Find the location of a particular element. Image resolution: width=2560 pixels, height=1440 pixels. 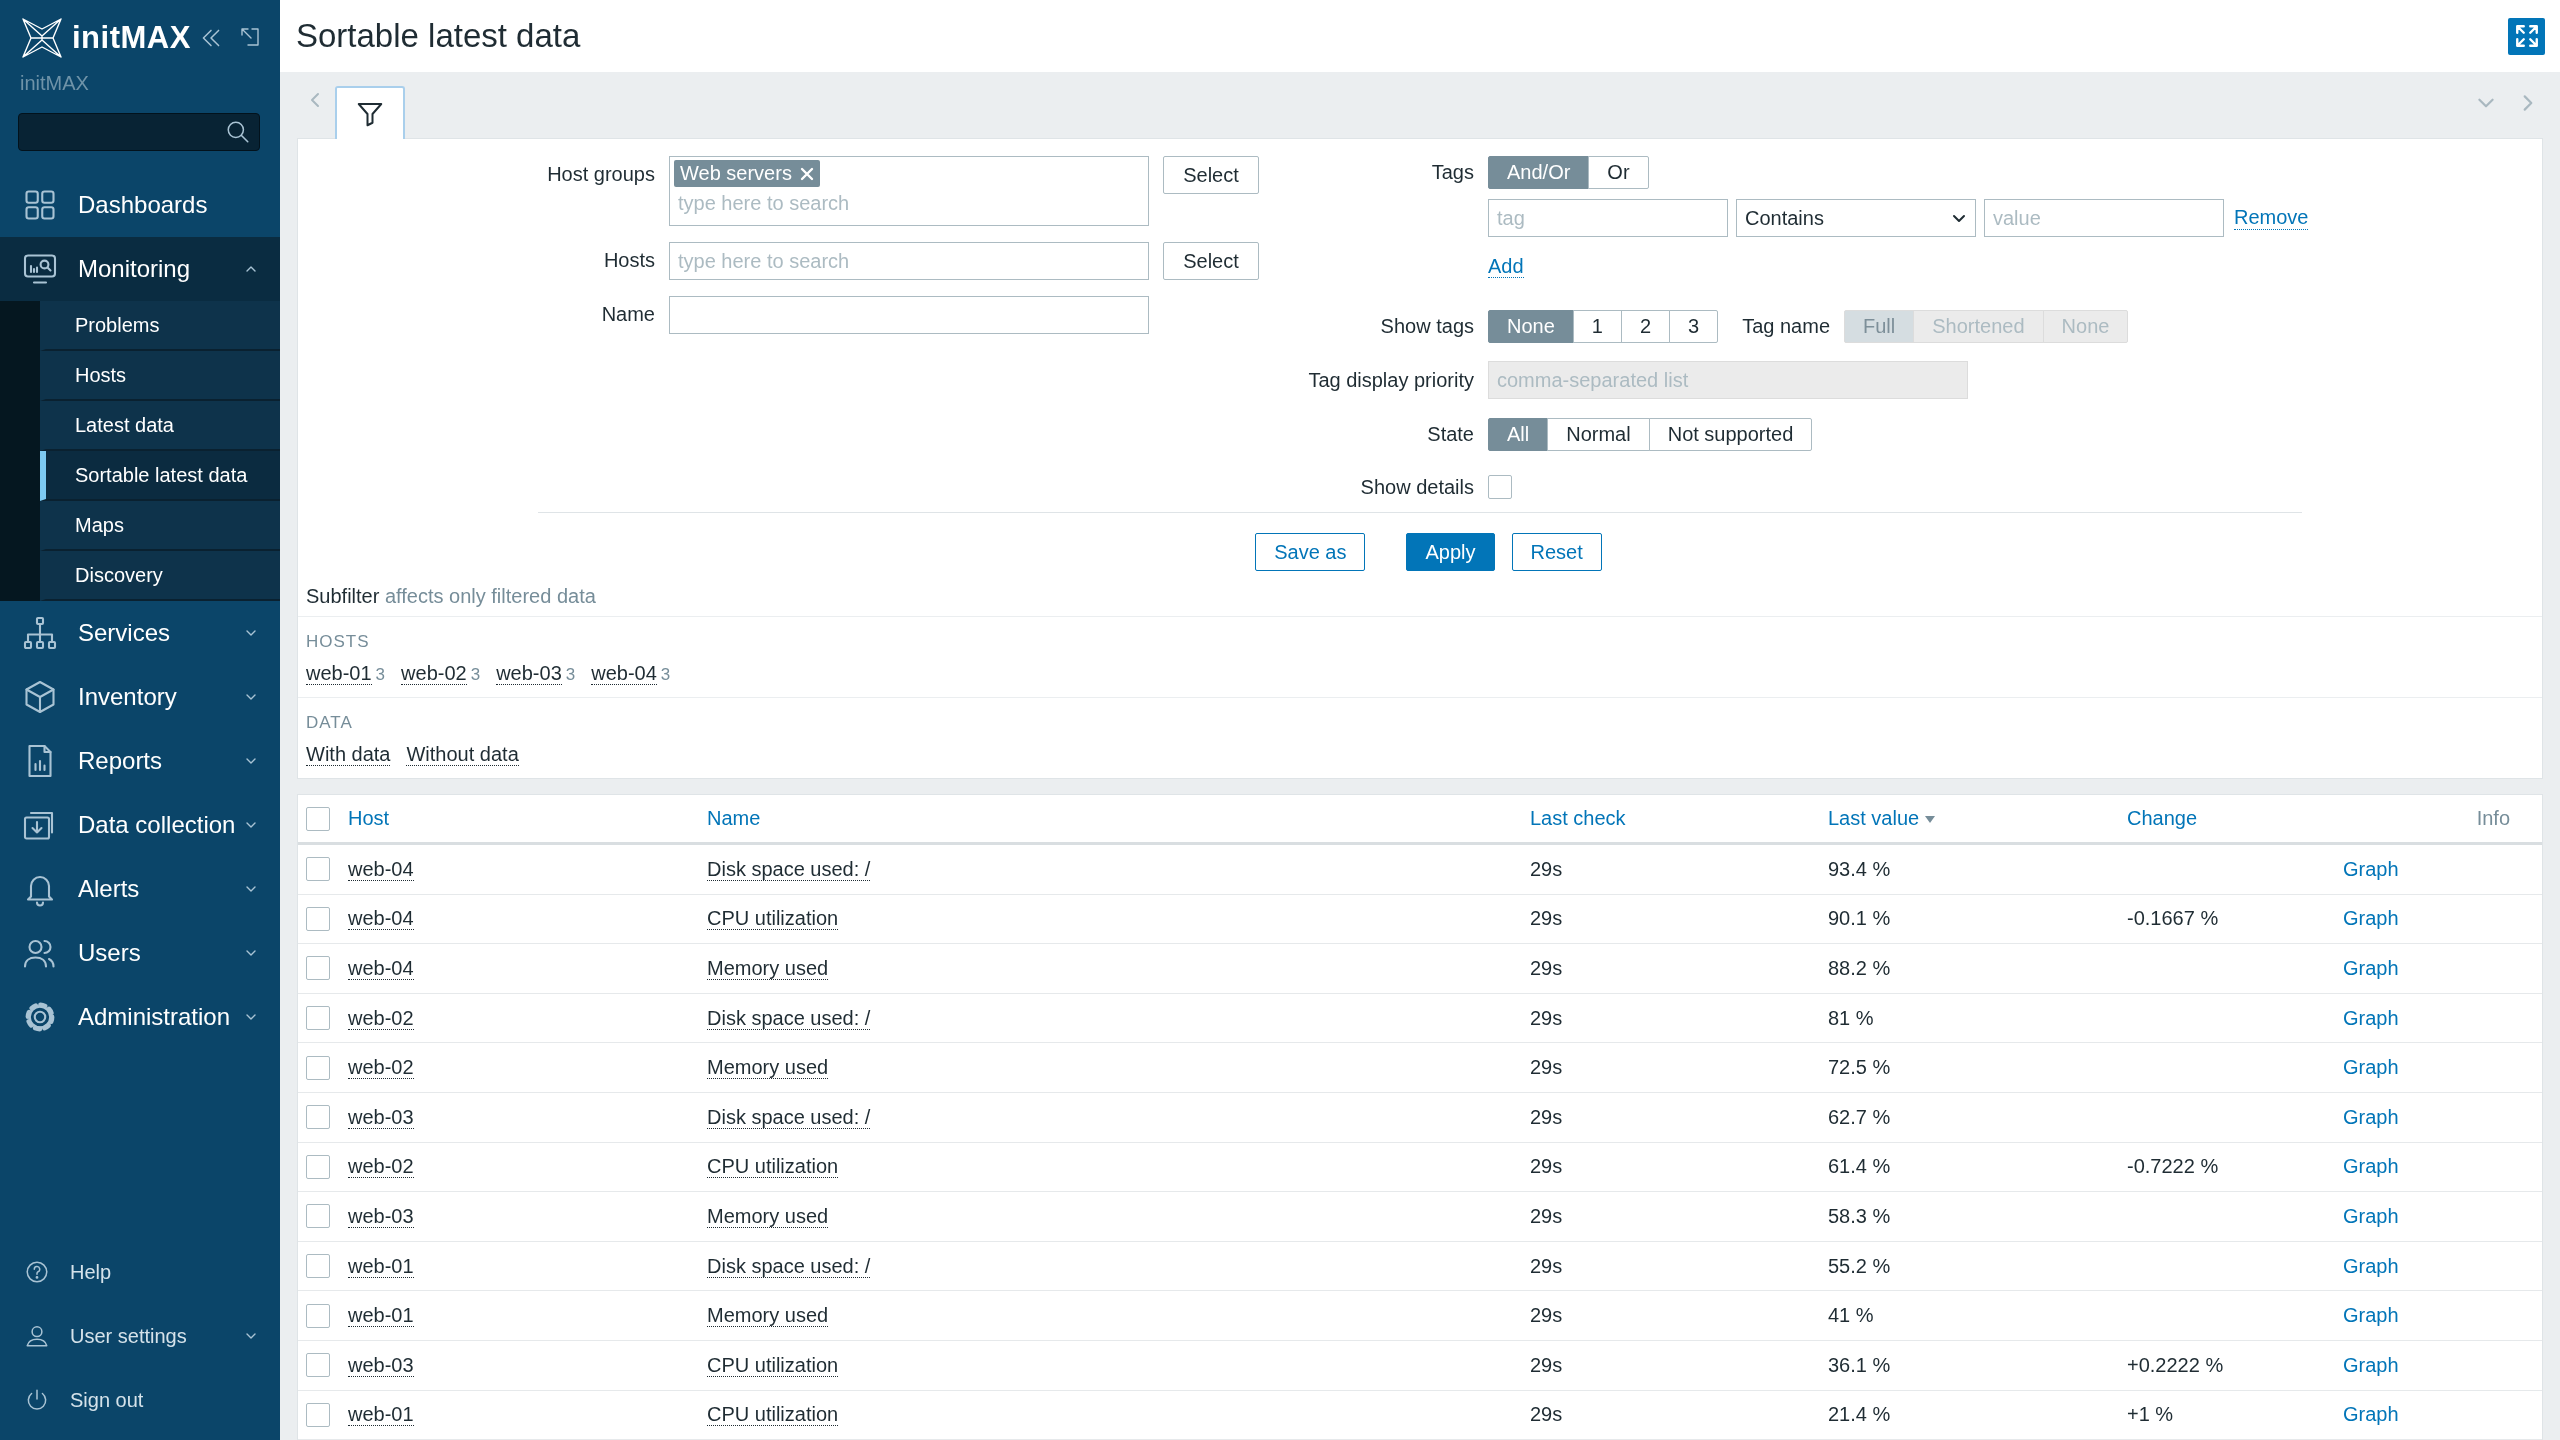

input-field: value is located at coordinates (2104, 218).